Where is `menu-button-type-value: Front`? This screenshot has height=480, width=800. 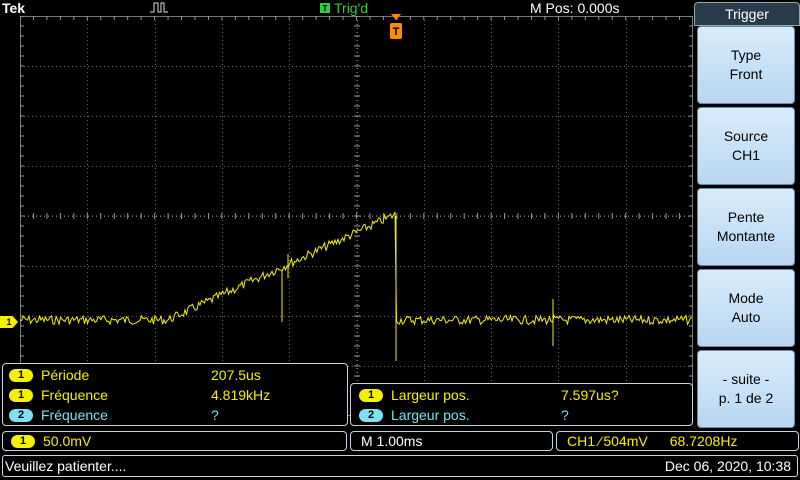
menu-button-type-value: Front is located at coordinates (746, 74).